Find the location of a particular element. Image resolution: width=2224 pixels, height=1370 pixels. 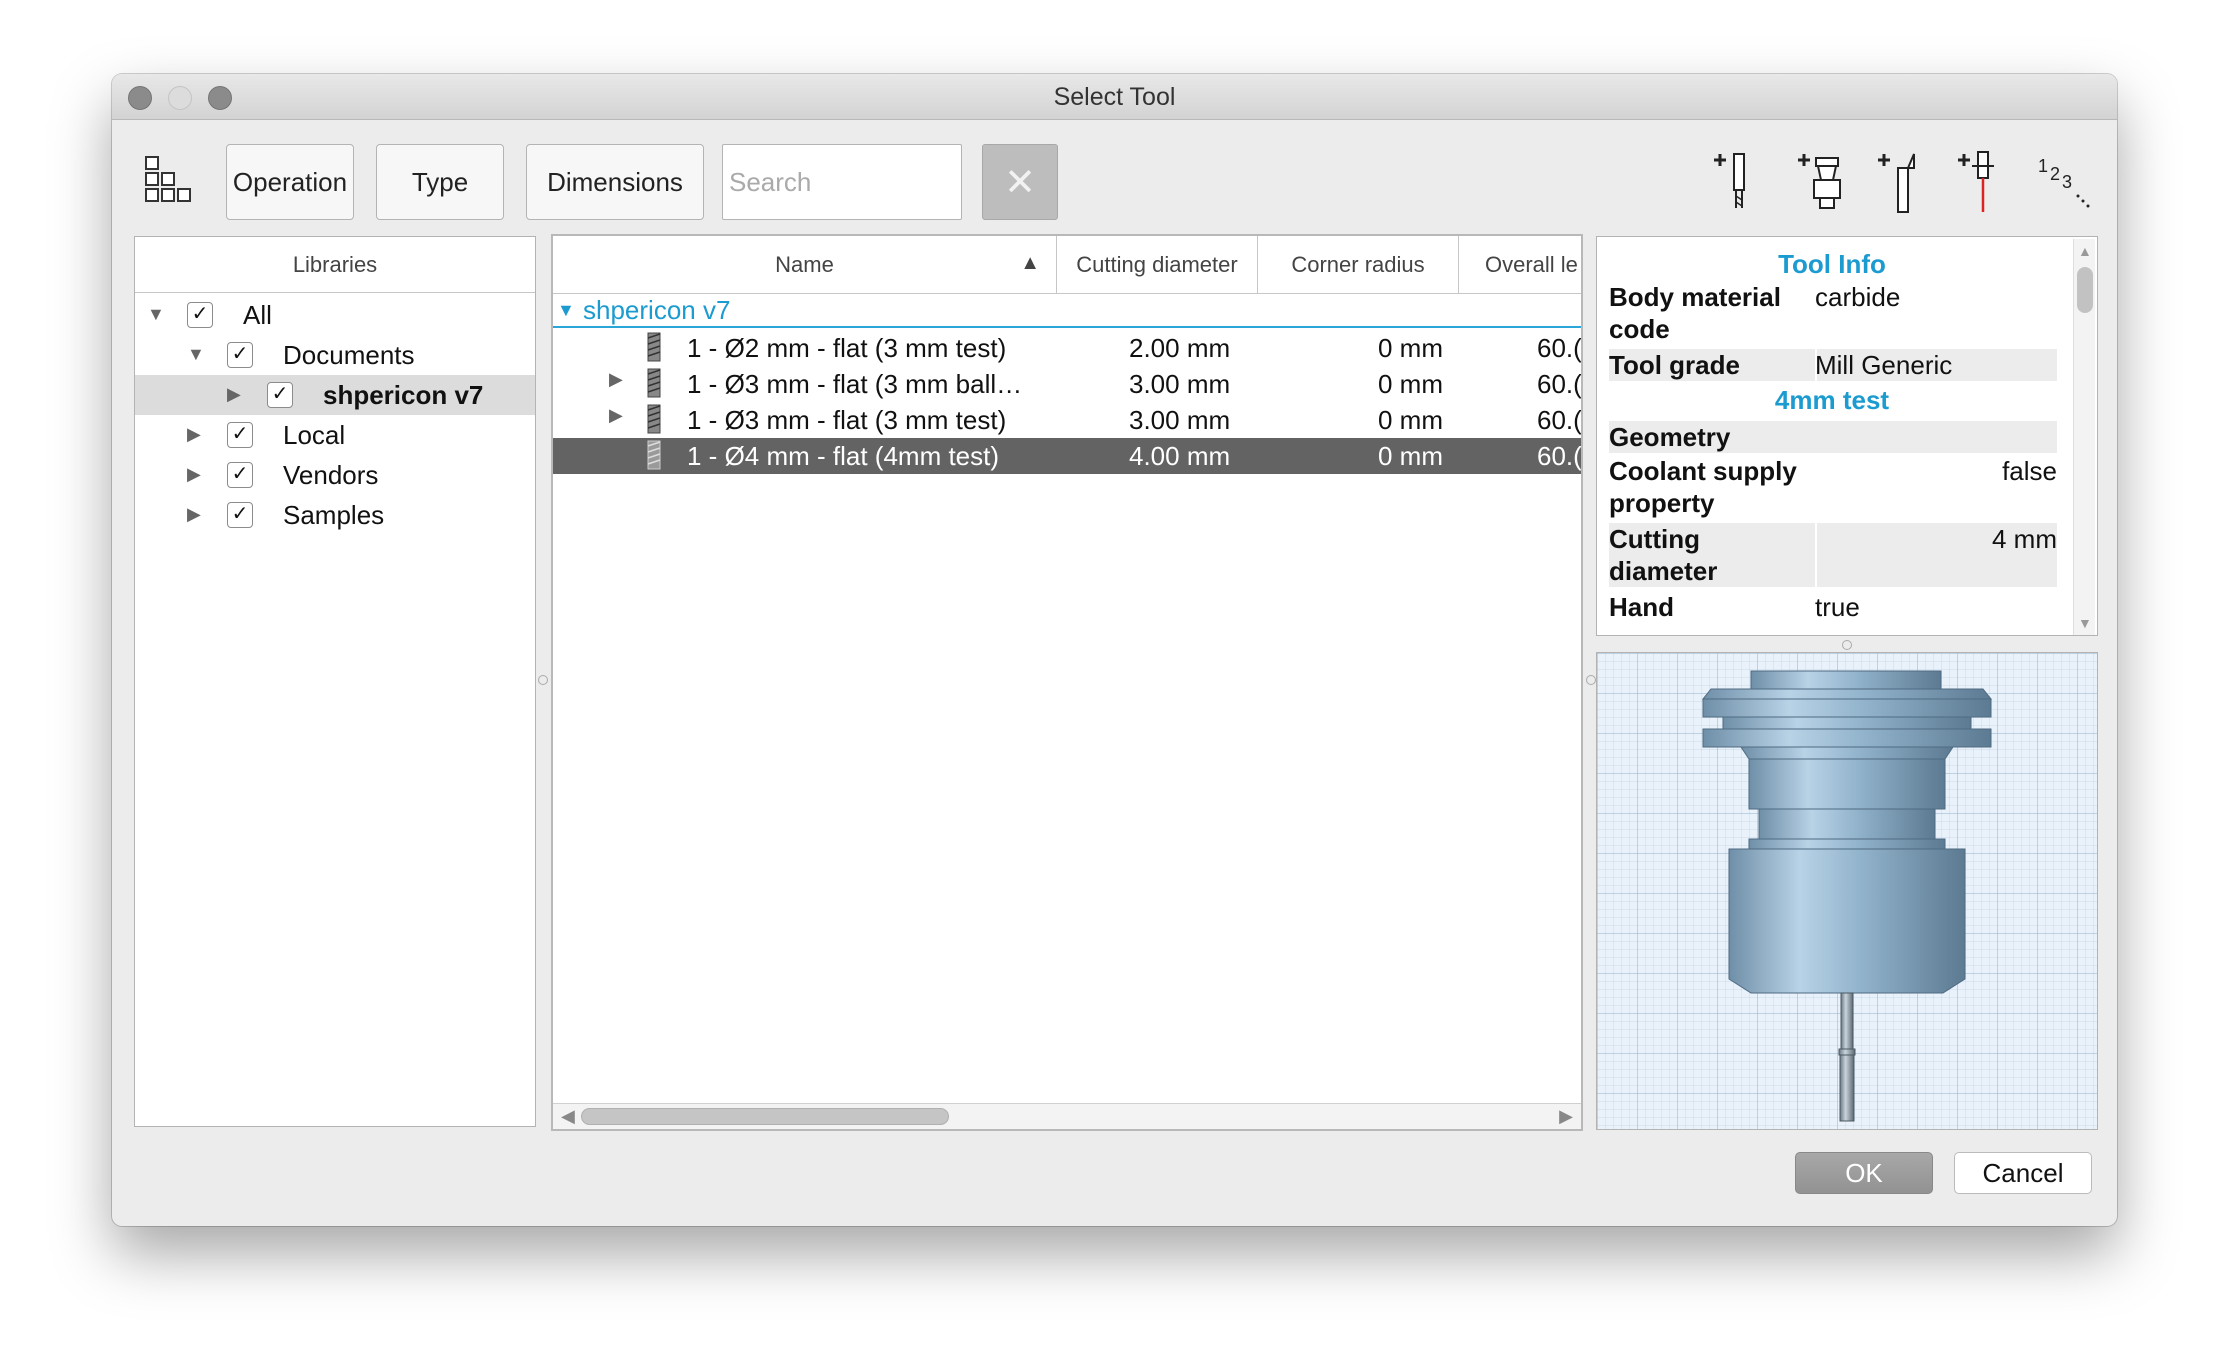

group-row: ▼ shpericon v7 is located at coordinates (1067, 311).